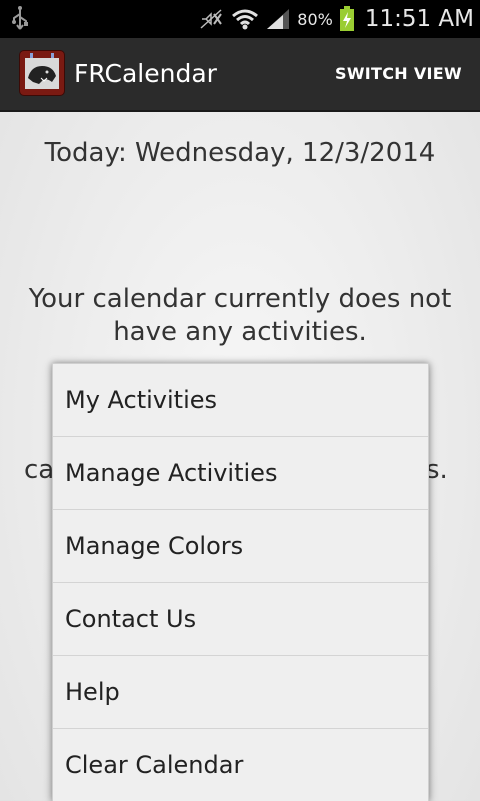  What do you see at coordinates (346, 18) in the screenshot?
I see `battery-charging-icon` at bounding box center [346, 18].